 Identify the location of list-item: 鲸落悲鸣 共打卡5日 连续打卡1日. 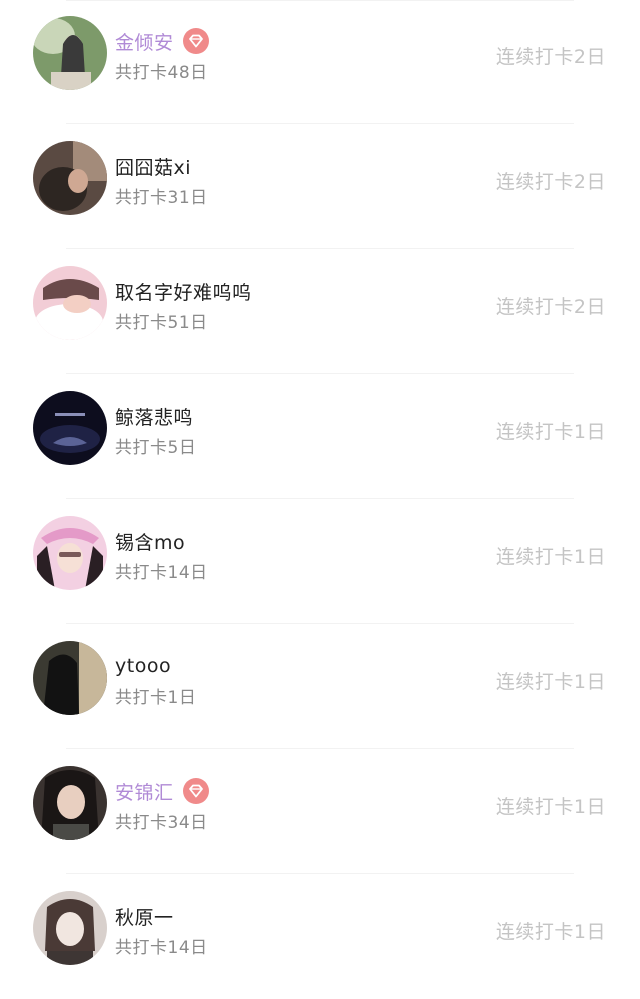
(320, 437).